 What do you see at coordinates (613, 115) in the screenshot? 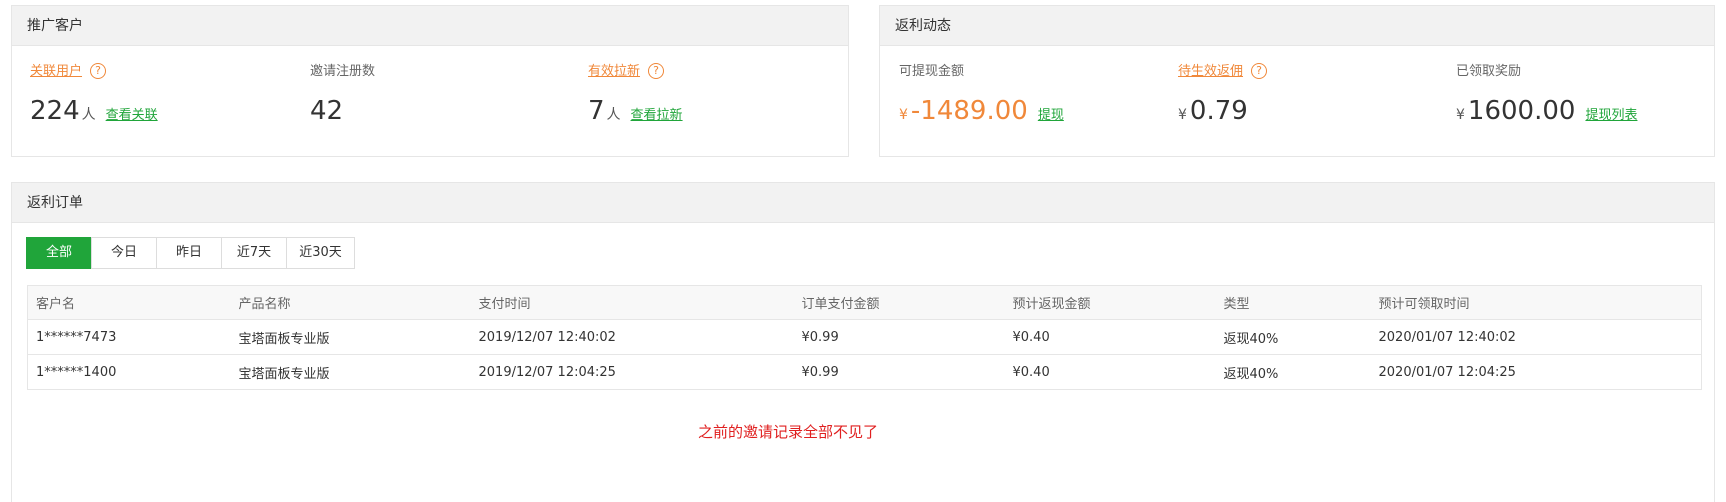
I see `effective-unit: 人` at bounding box center [613, 115].